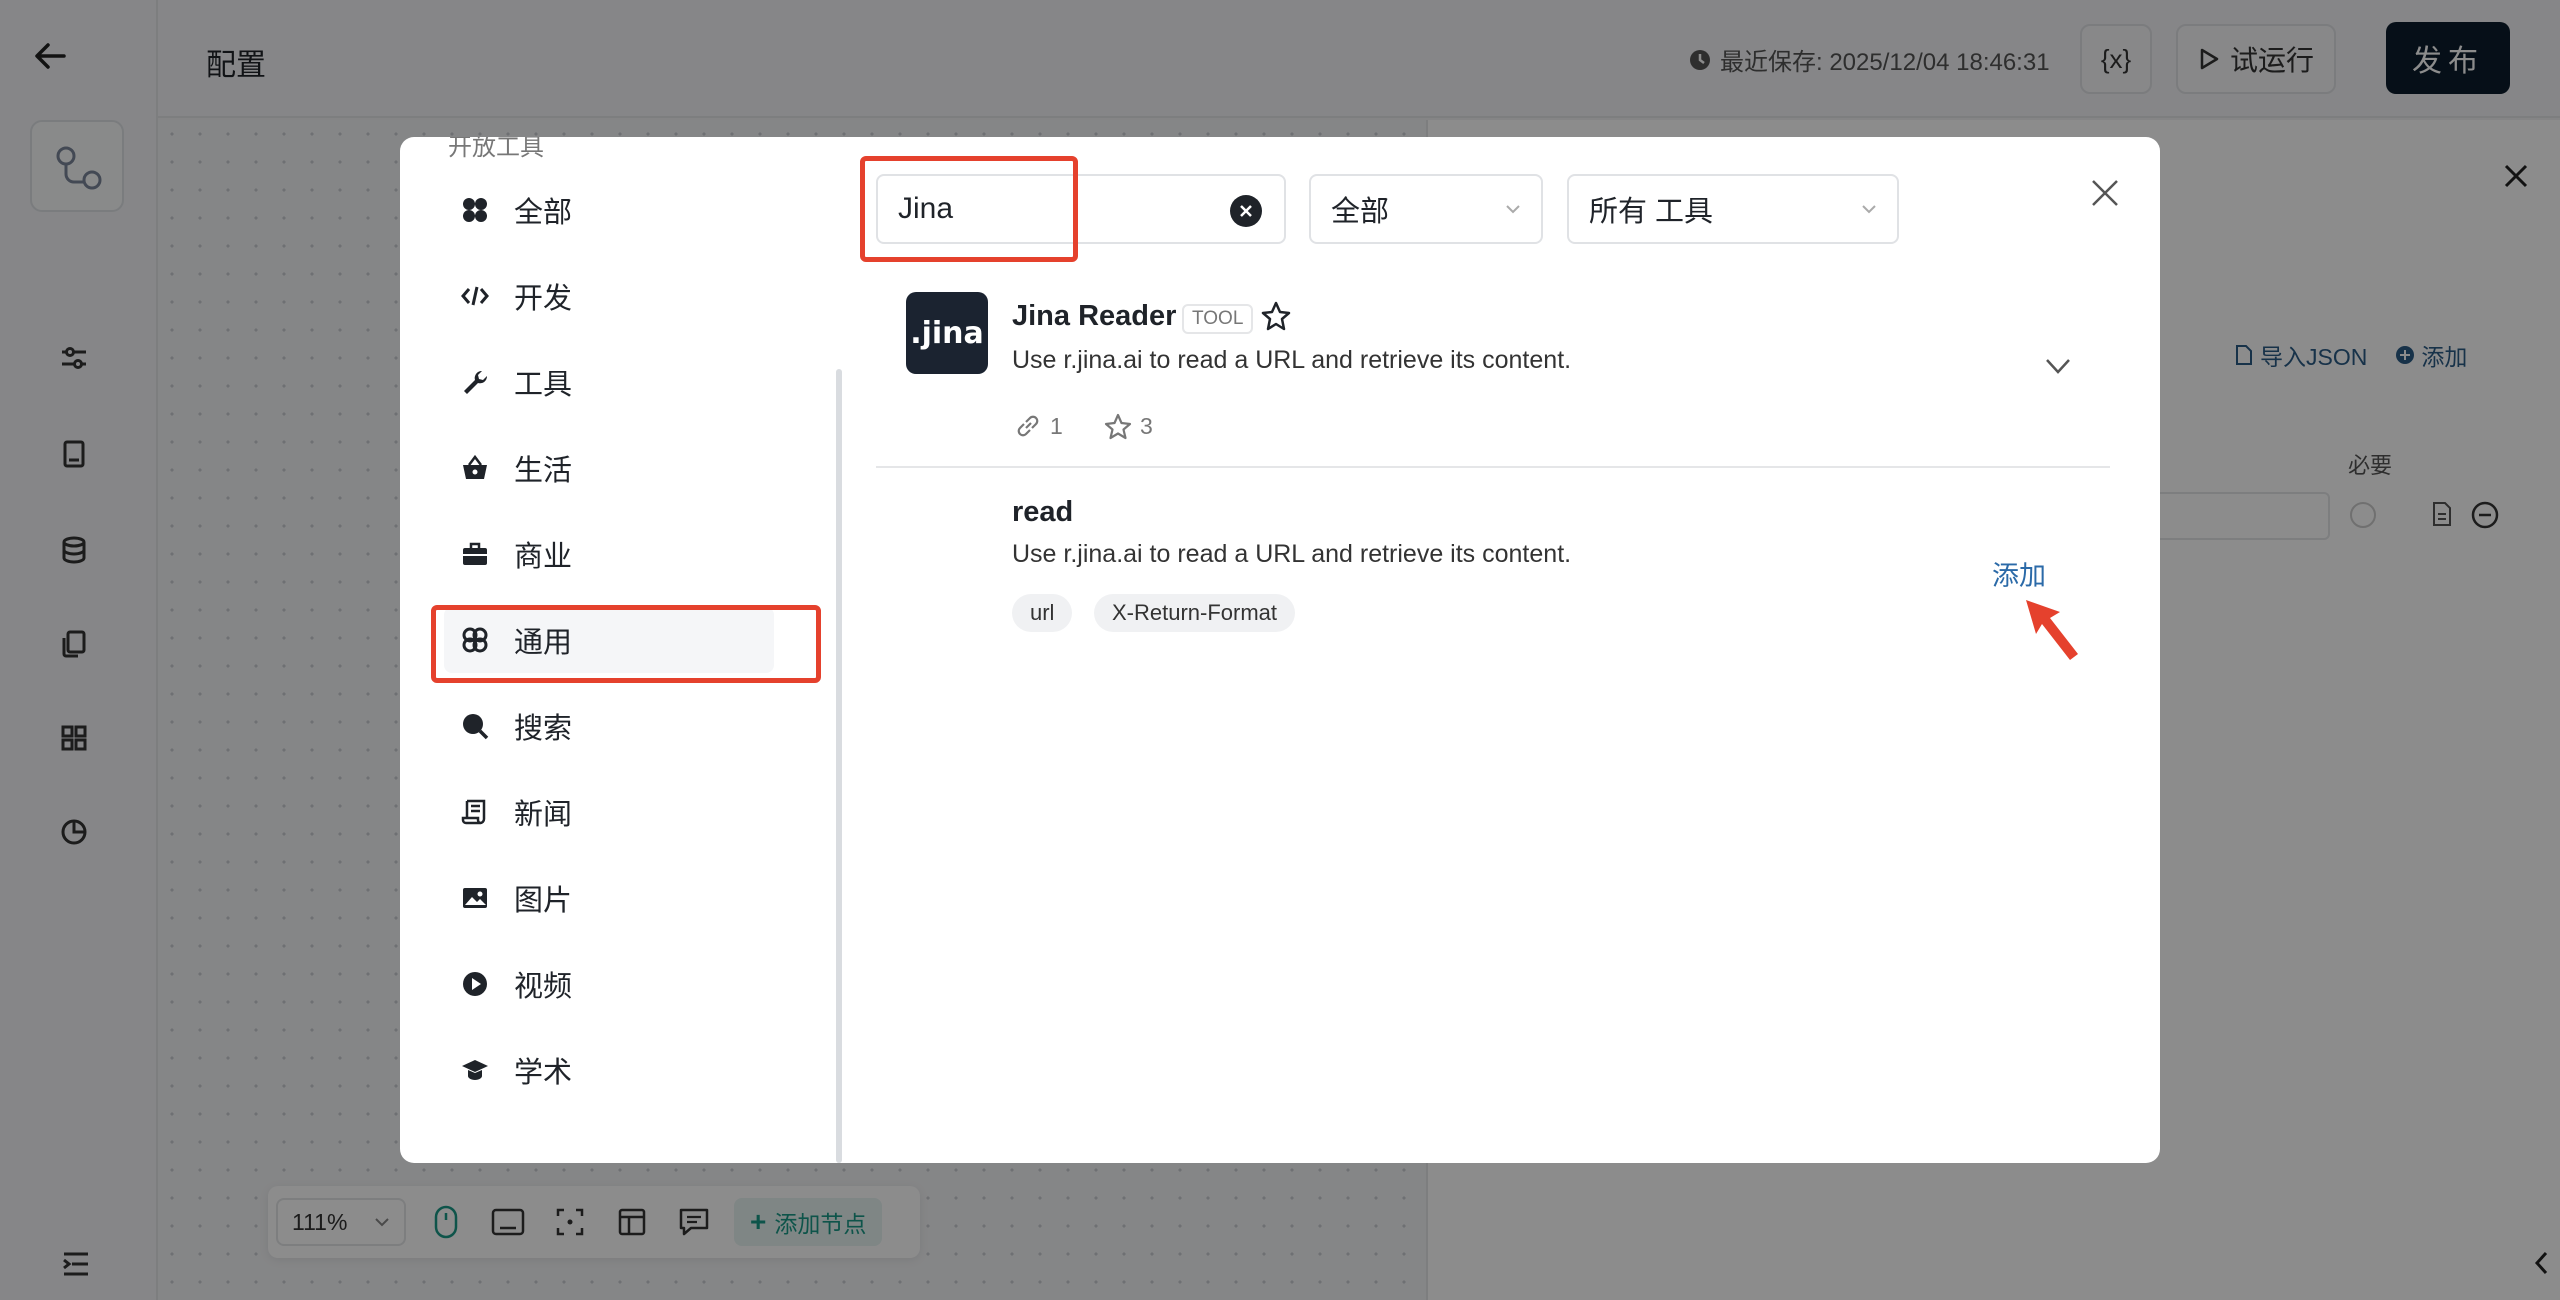  What do you see at coordinates (473, 812) in the screenshot?
I see `scroll-icon` at bounding box center [473, 812].